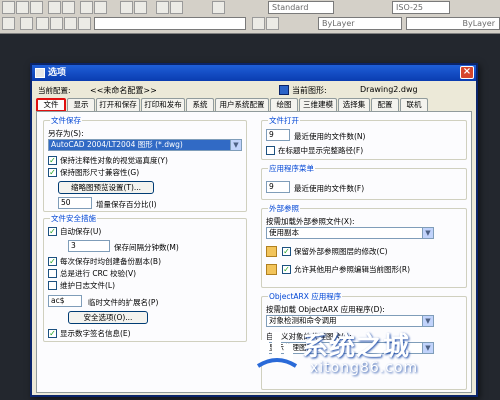  I want to click on autosave-label: 自动保存(U), so click(81, 231).